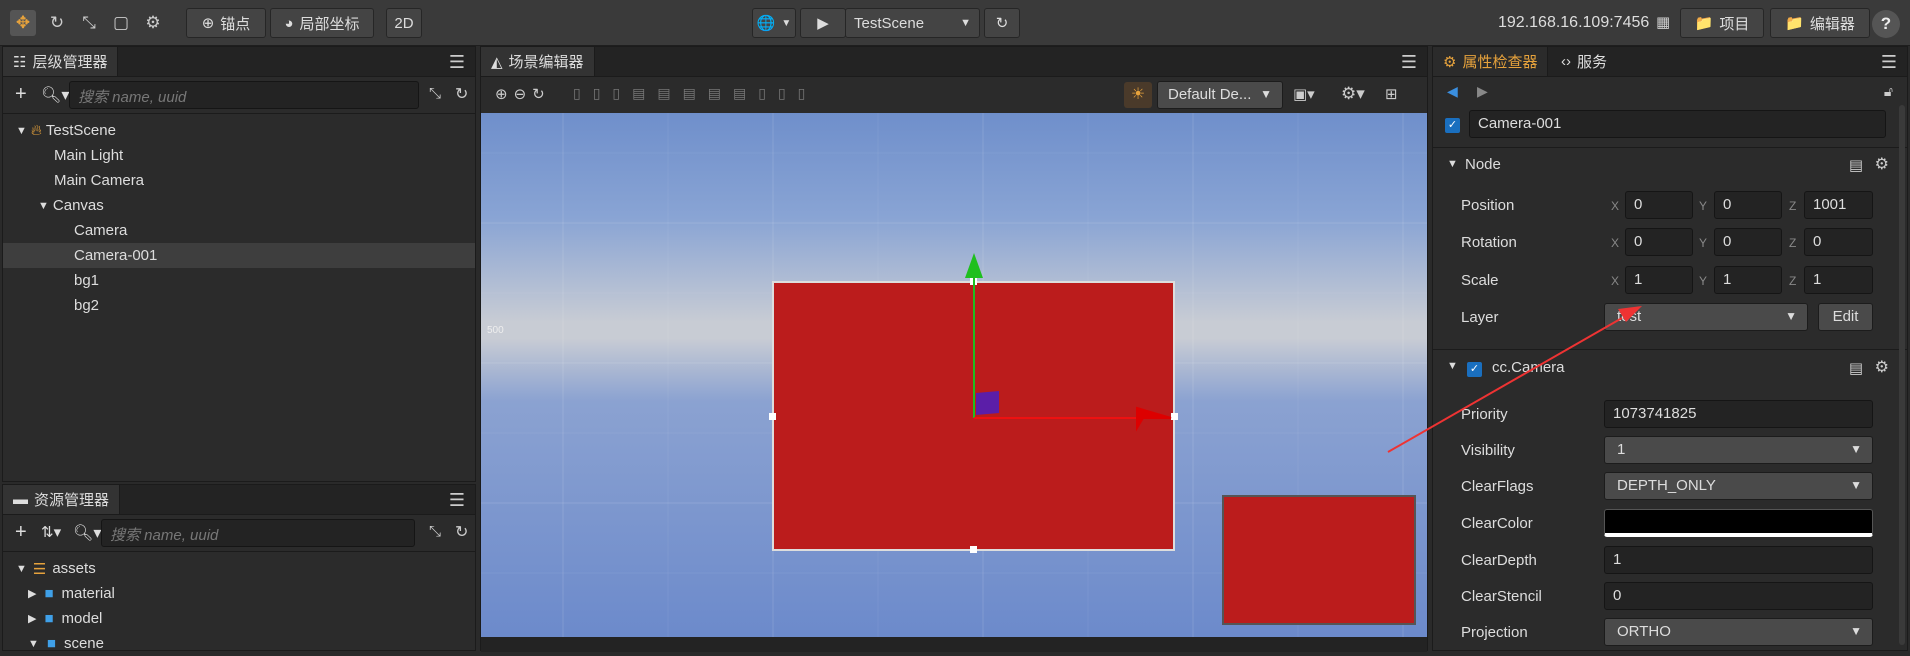 The image size is (1910, 656). What do you see at coordinates (1319, 560) in the screenshot?
I see `camera-preview` at bounding box center [1319, 560].